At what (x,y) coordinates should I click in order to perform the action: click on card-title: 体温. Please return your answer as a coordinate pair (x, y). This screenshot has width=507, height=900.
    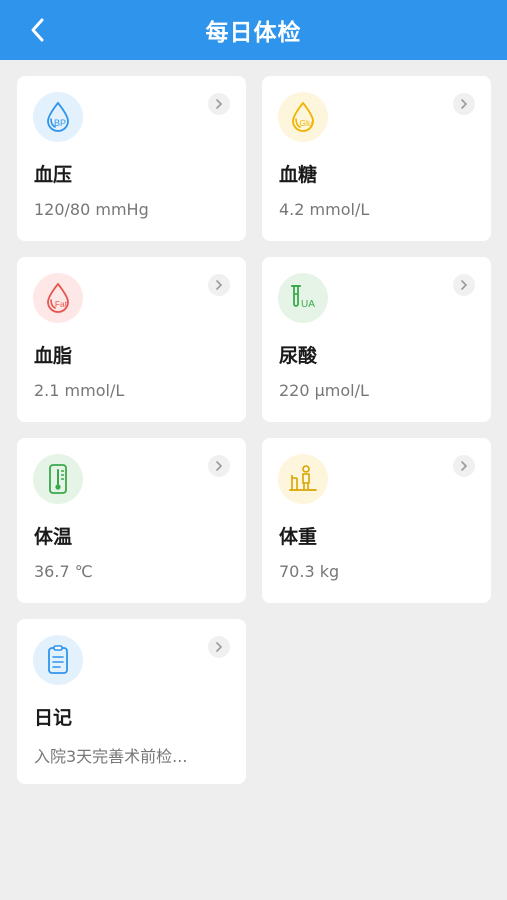
    Looking at the image, I should click on (53, 537).